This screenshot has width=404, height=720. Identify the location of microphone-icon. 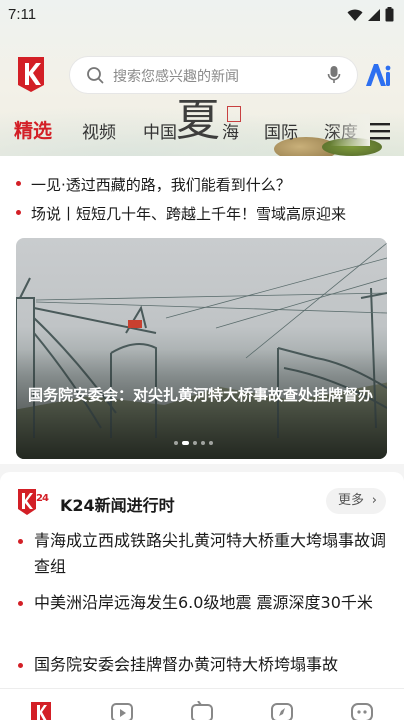
(334, 75).